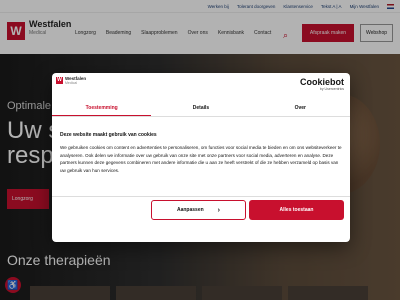 This screenshot has width=400, height=300. What do you see at coordinates (300, 108) in the screenshot?
I see `tab-over: Over` at bounding box center [300, 108].